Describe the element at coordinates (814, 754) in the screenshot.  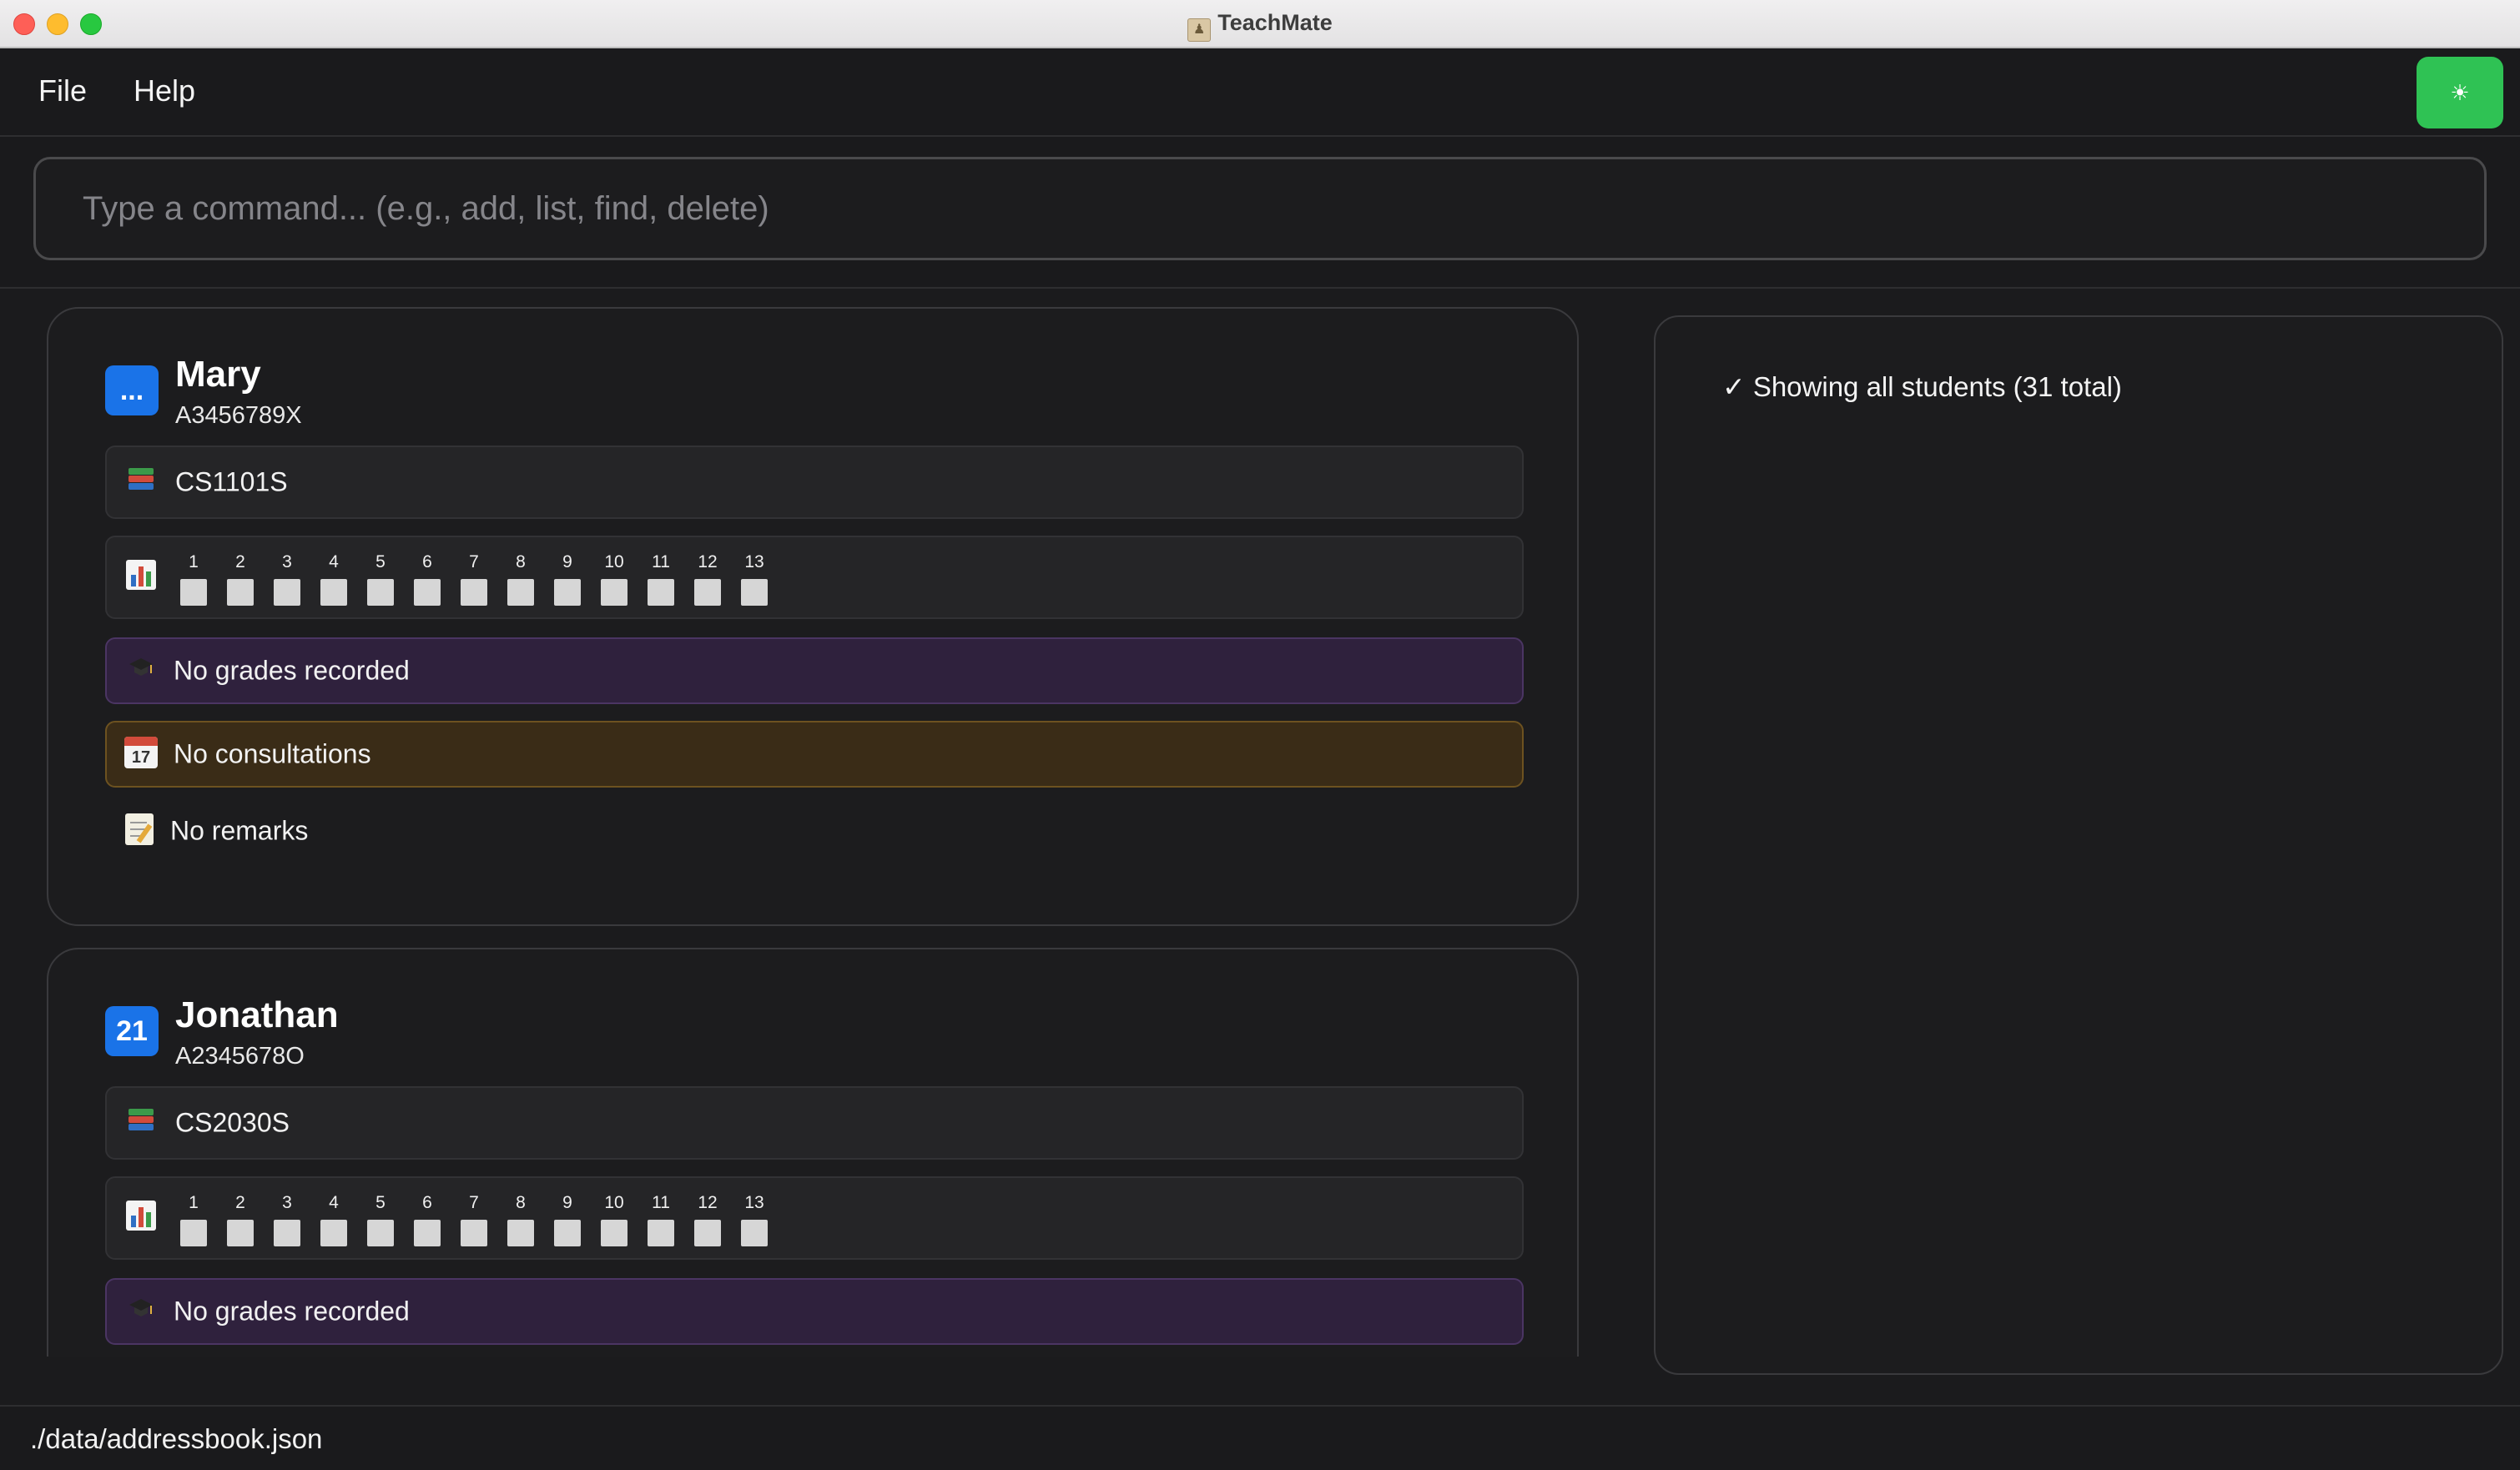
I see `consultations-row: 17 No consultations` at that location.